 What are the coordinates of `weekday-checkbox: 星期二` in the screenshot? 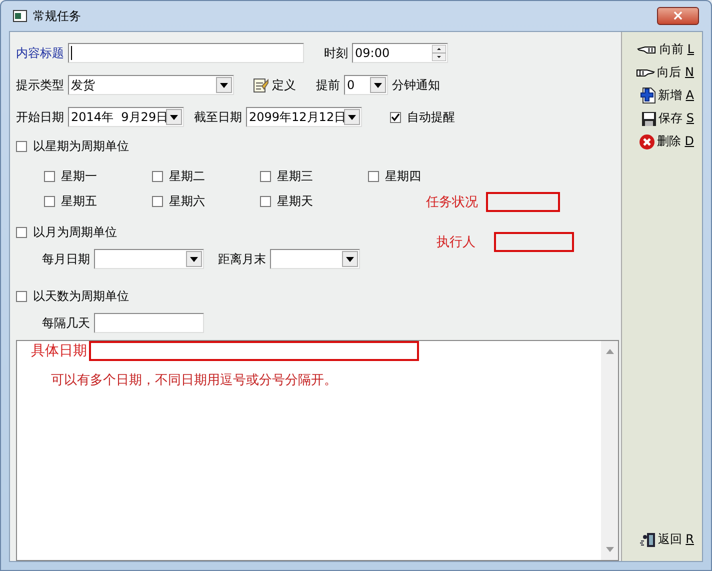 It's located at (206, 176).